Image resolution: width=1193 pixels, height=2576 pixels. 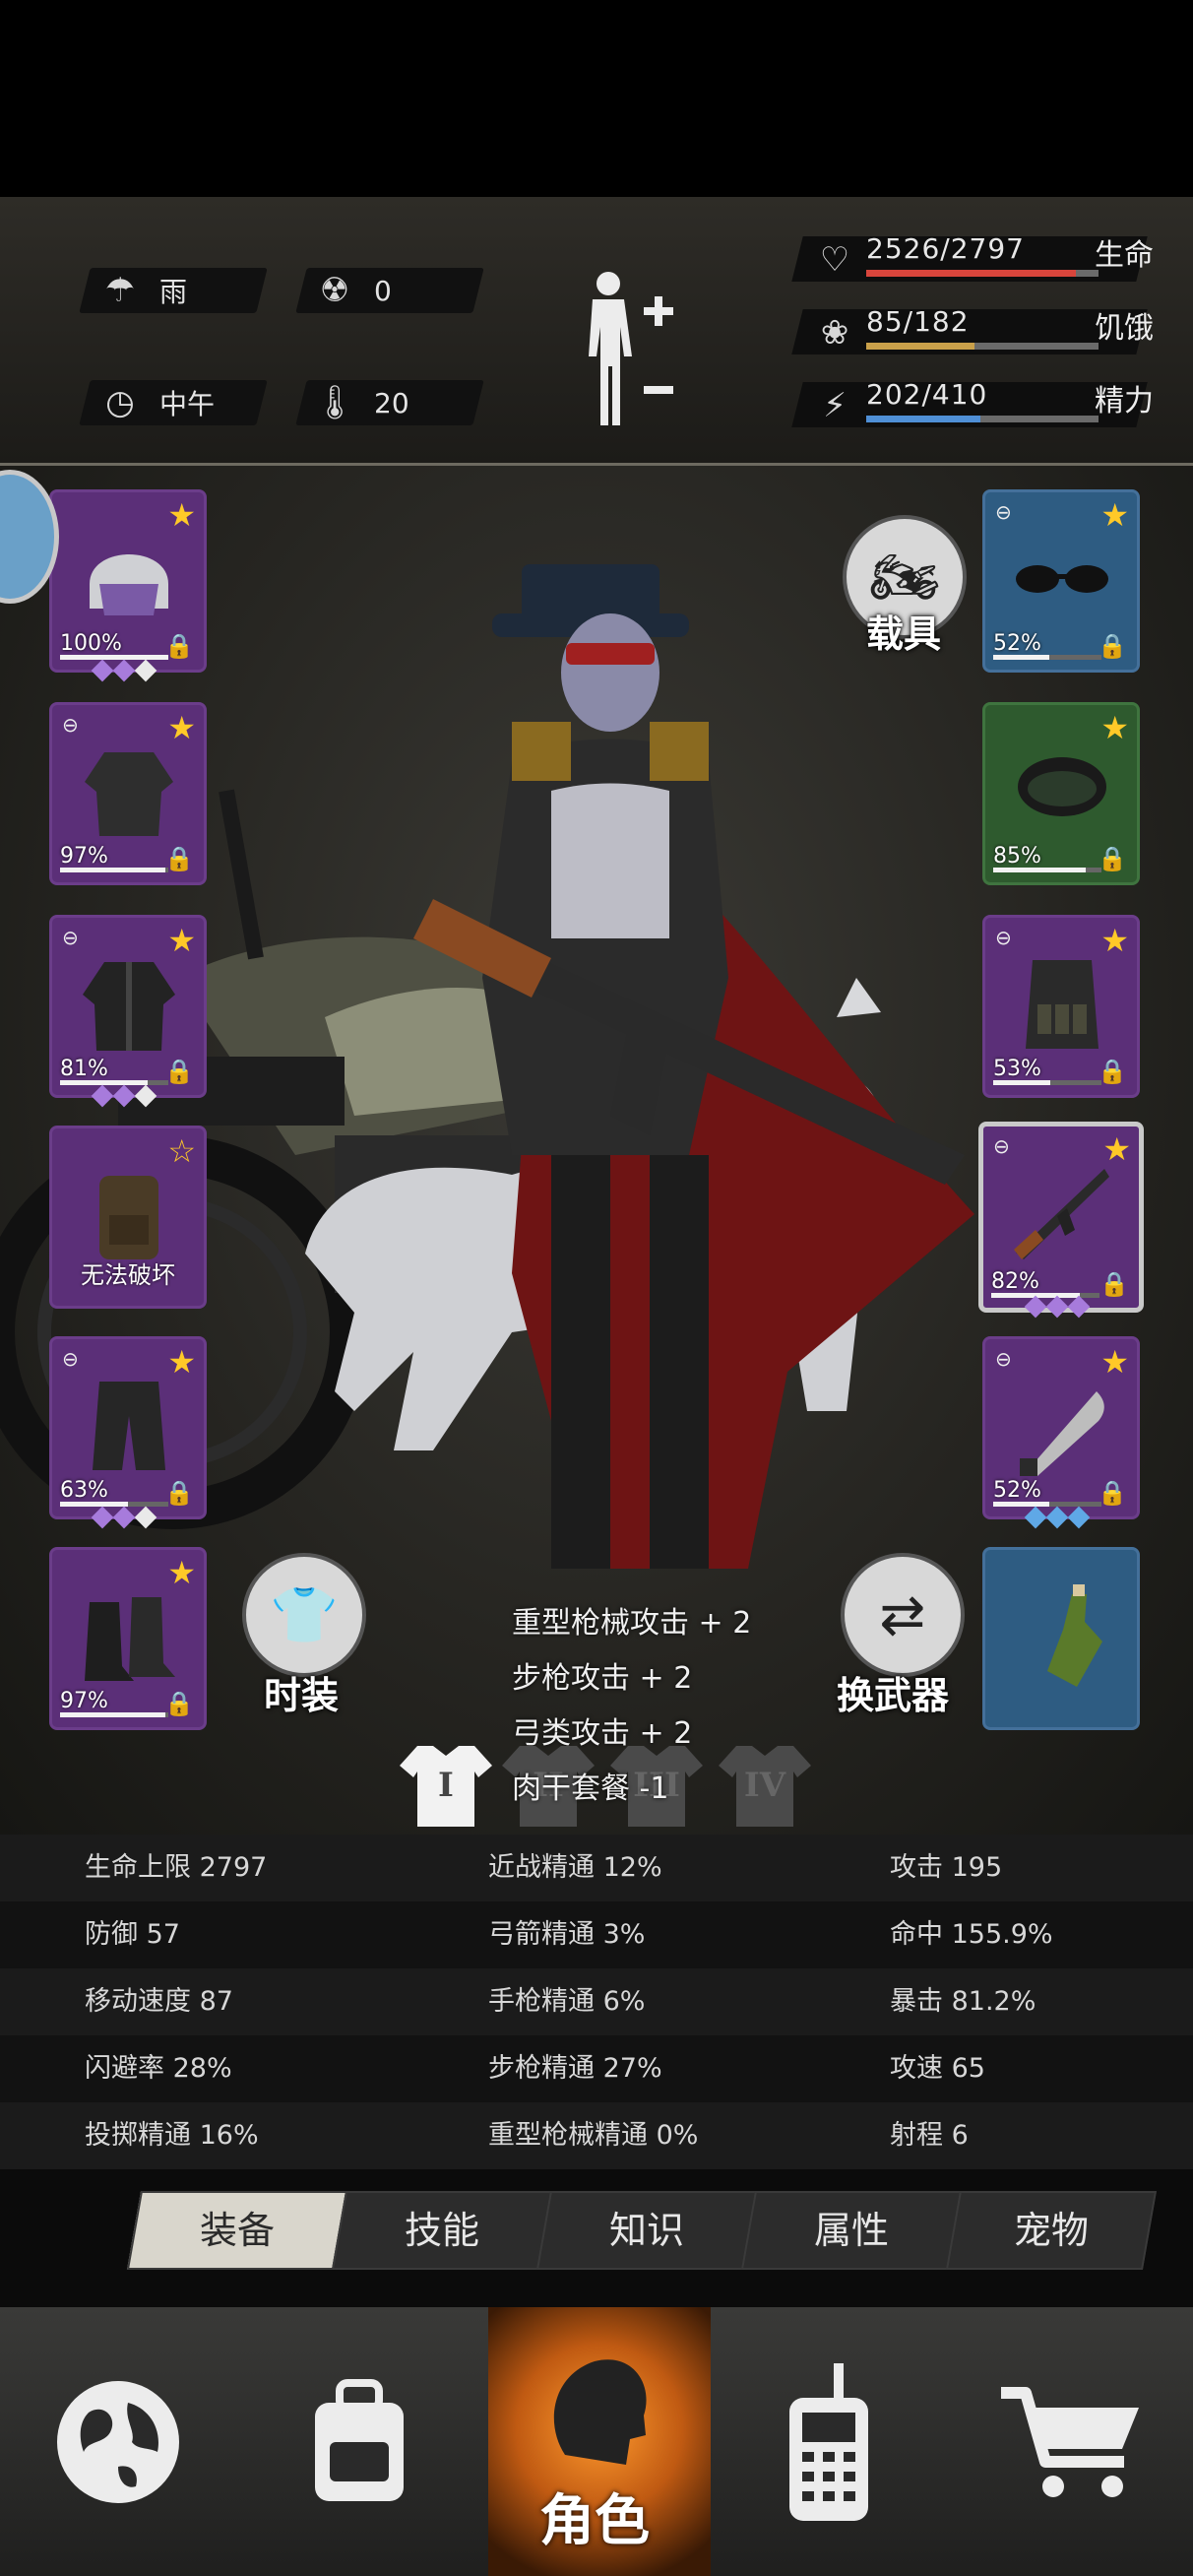 What do you see at coordinates (923, 419) in the screenshot?
I see `energy-bar-fill` at bounding box center [923, 419].